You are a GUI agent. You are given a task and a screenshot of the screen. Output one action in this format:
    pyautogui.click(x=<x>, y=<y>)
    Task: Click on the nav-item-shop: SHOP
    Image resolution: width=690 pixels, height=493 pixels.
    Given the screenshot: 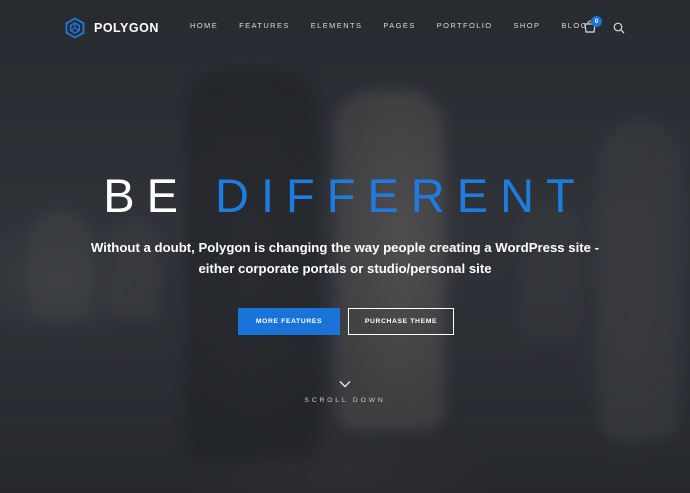 What is the action you would take?
    pyautogui.click(x=527, y=25)
    